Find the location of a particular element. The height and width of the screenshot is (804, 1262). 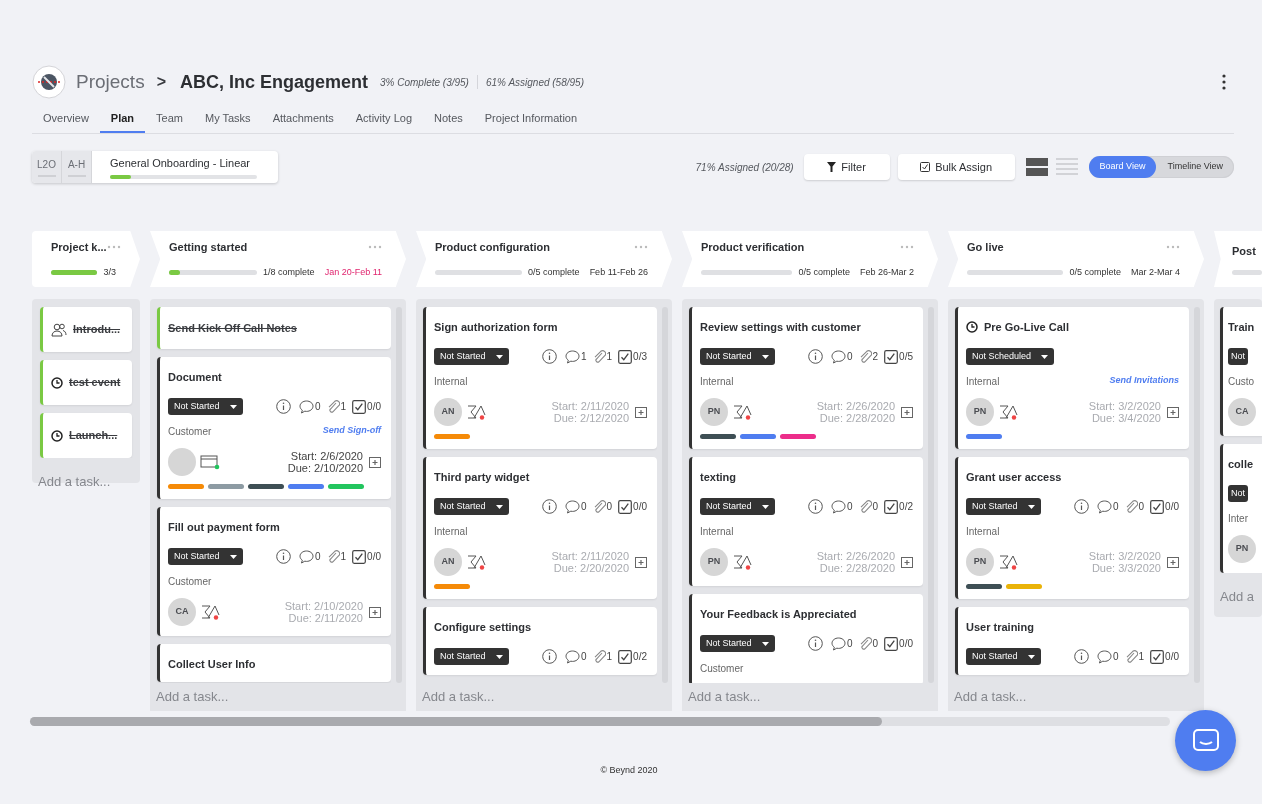

stage-header: Product configuration 0/5 complete Feb 11-Feb 26 is located at coordinates (544, 259).